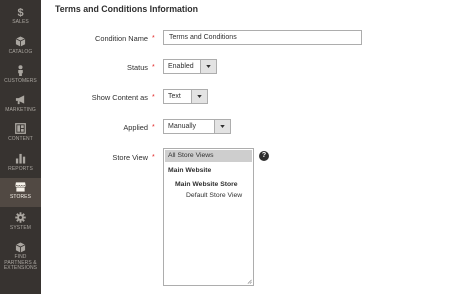 Image resolution: width=474 pixels, height=294 pixels. Describe the element at coordinates (21, 186) in the screenshot. I see `store-icon` at that location.